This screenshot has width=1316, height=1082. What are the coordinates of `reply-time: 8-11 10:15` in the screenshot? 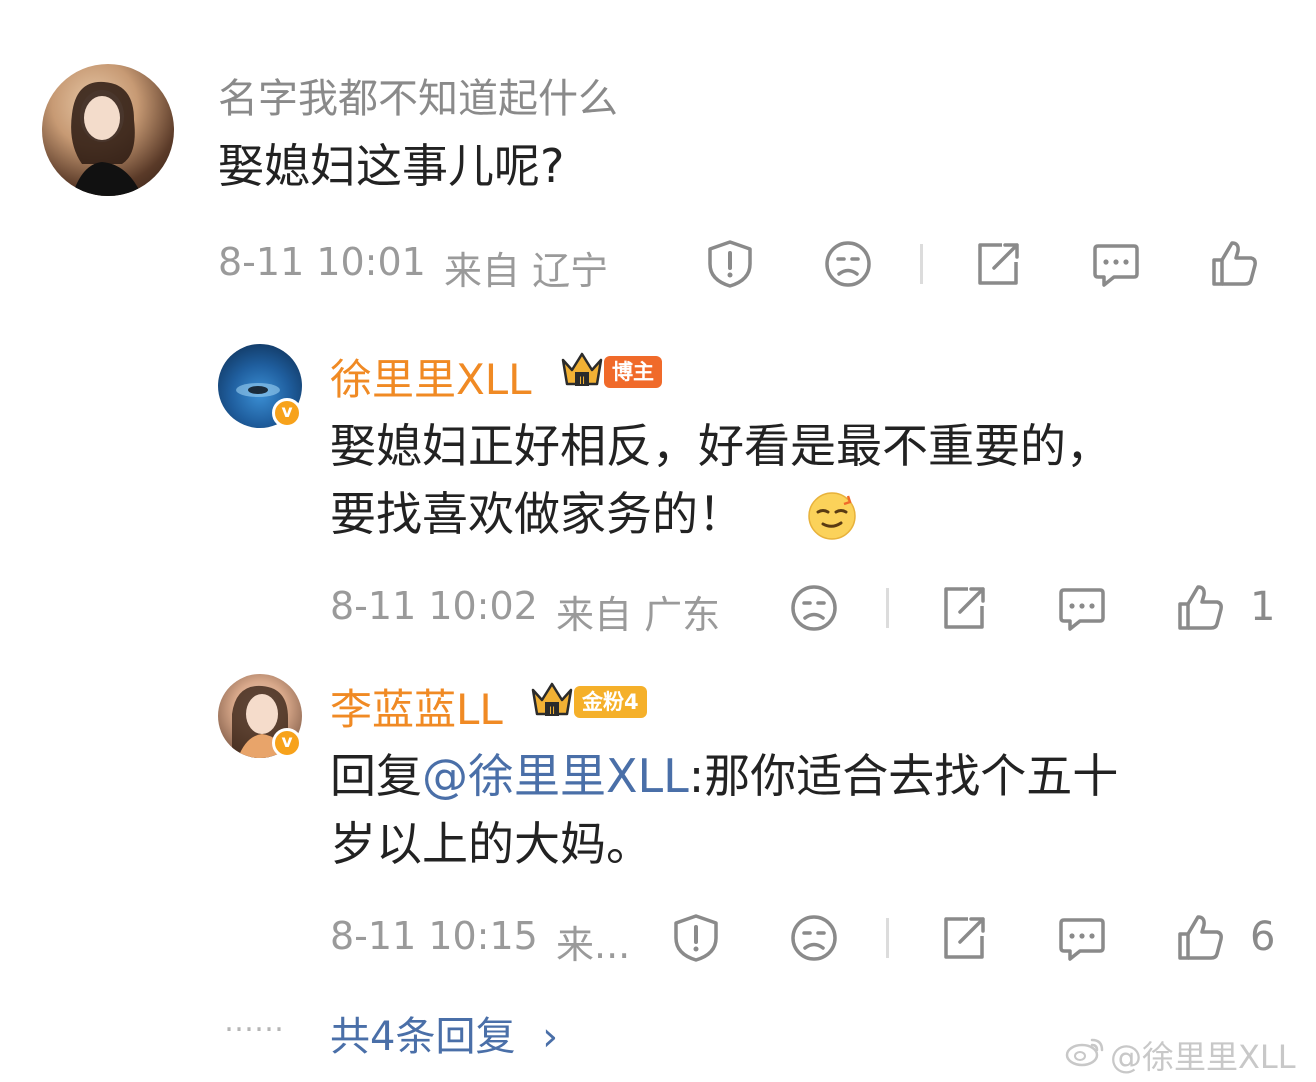 It's located at (434, 936).